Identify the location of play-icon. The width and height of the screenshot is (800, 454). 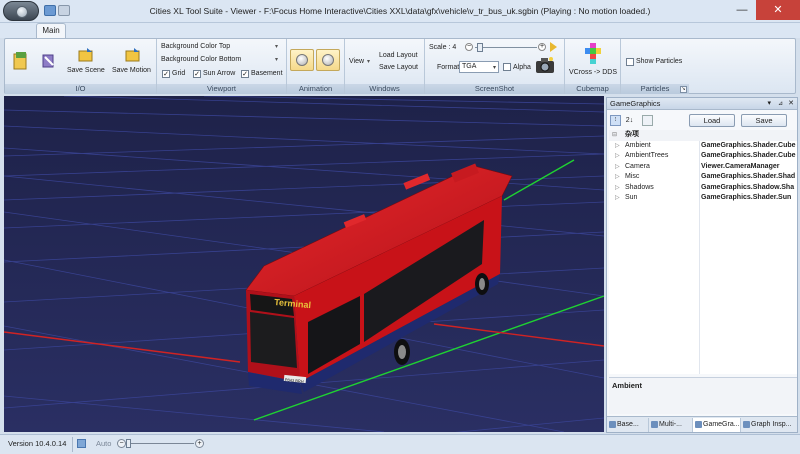
(302, 60).